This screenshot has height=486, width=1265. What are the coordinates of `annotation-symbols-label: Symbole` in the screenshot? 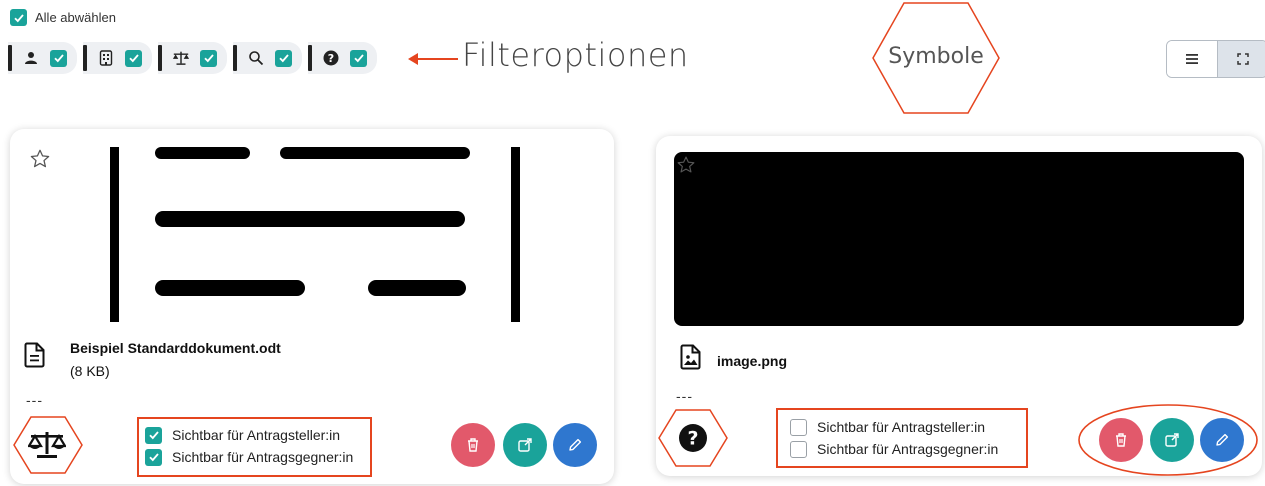 It's located at (936, 56).